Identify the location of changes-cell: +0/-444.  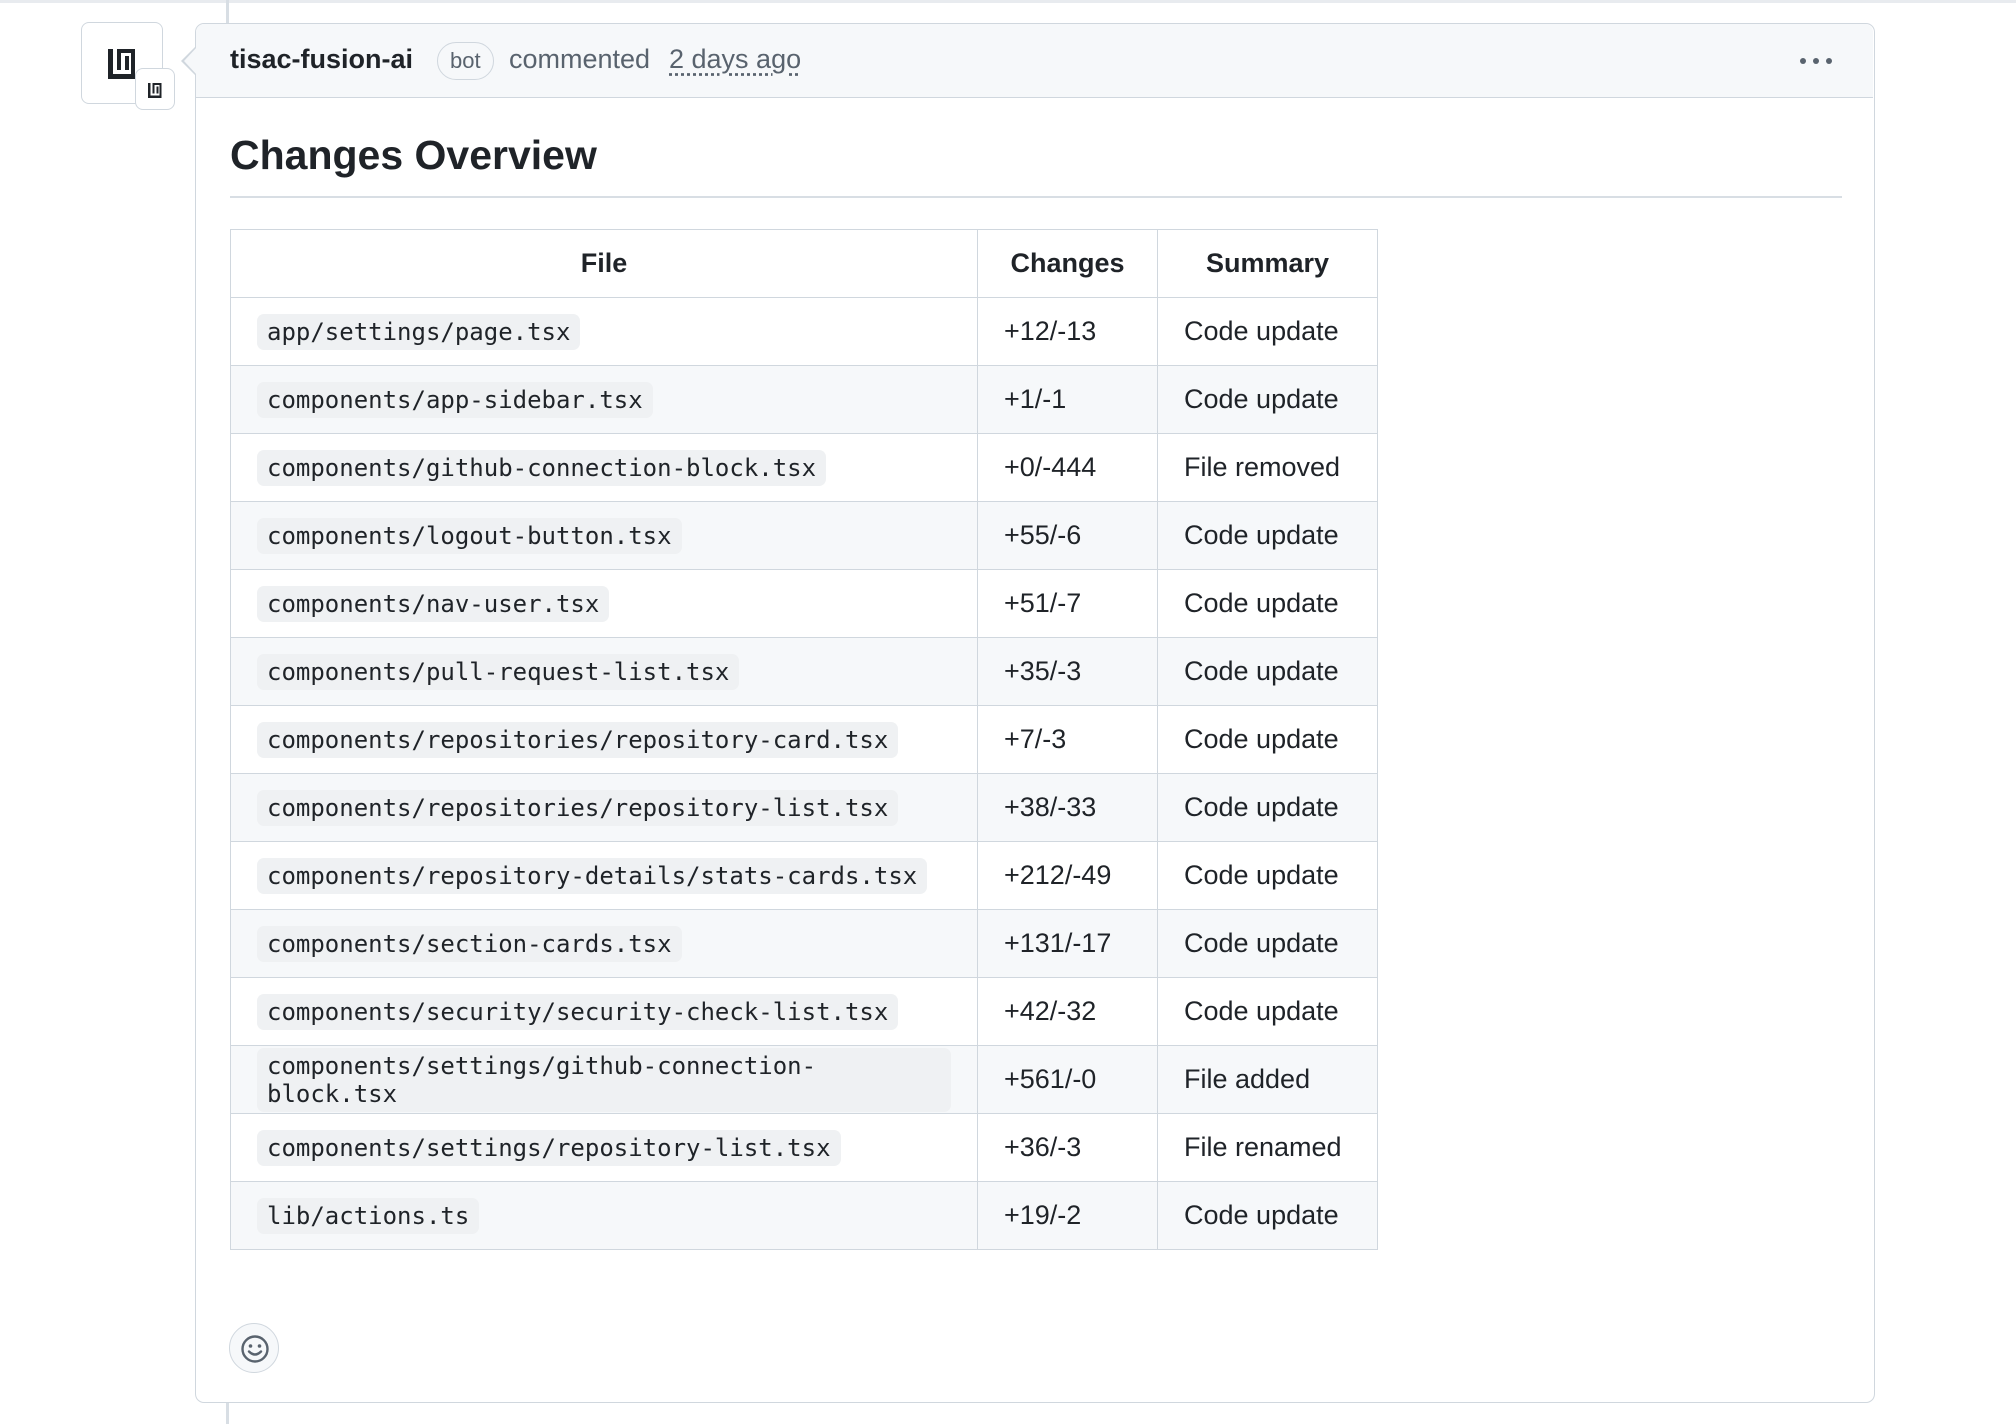
(1067, 467).